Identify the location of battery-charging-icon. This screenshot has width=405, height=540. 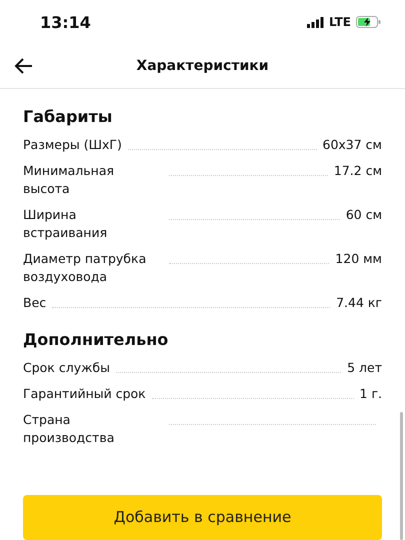
(368, 22).